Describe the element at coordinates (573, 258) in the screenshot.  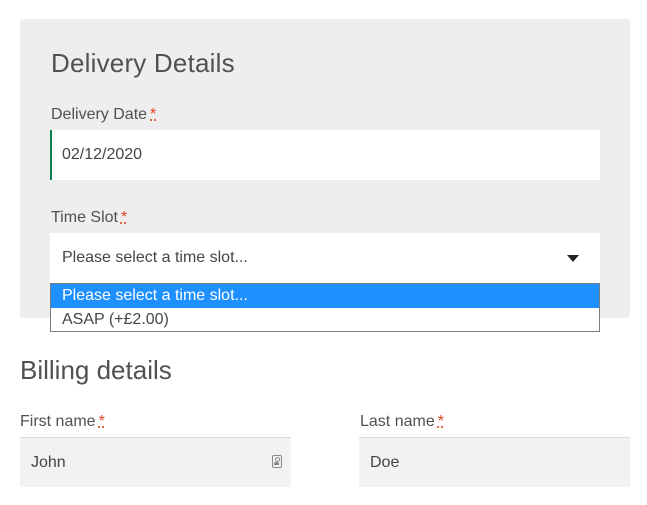
I see `caret-down-icon` at that location.